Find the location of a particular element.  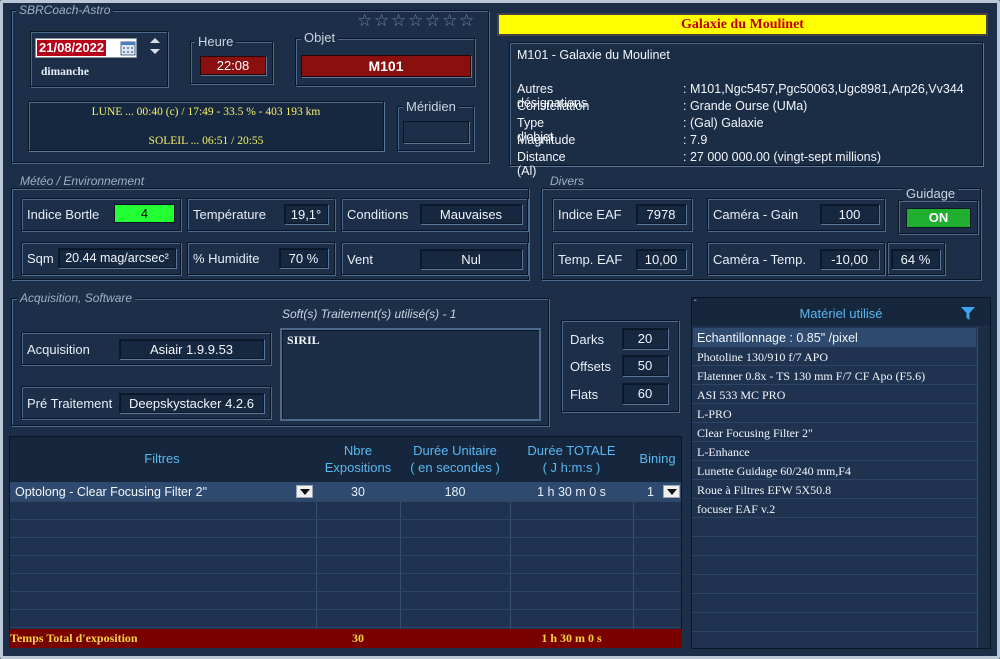

objet-label: Objet is located at coordinates (320, 37).